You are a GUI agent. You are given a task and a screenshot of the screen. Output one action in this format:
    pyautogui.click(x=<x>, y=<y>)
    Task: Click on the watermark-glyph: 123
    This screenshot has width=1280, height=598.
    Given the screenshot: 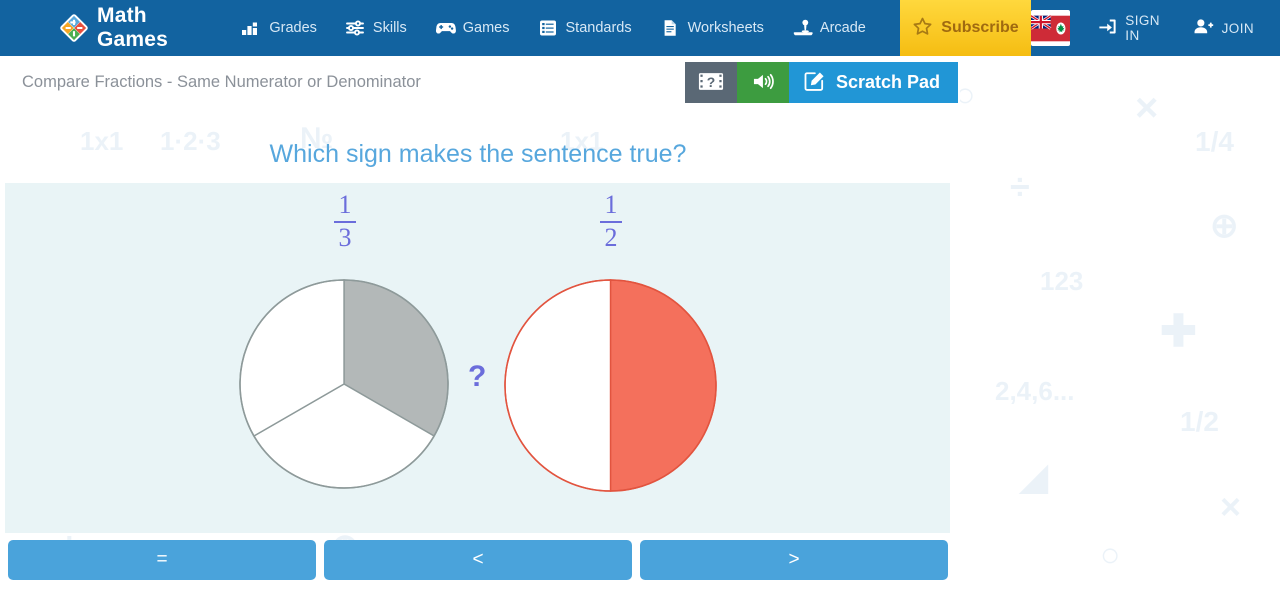 What is the action you would take?
    pyautogui.click(x=1062, y=281)
    